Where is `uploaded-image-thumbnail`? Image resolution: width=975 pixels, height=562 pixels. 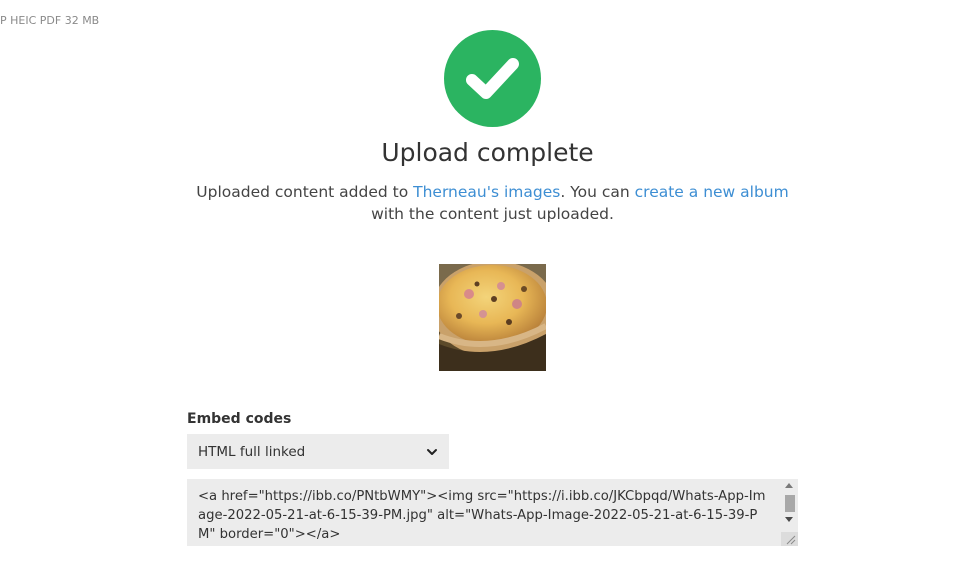 uploaded-image-thumbnail is located at coordinates (492, 317).